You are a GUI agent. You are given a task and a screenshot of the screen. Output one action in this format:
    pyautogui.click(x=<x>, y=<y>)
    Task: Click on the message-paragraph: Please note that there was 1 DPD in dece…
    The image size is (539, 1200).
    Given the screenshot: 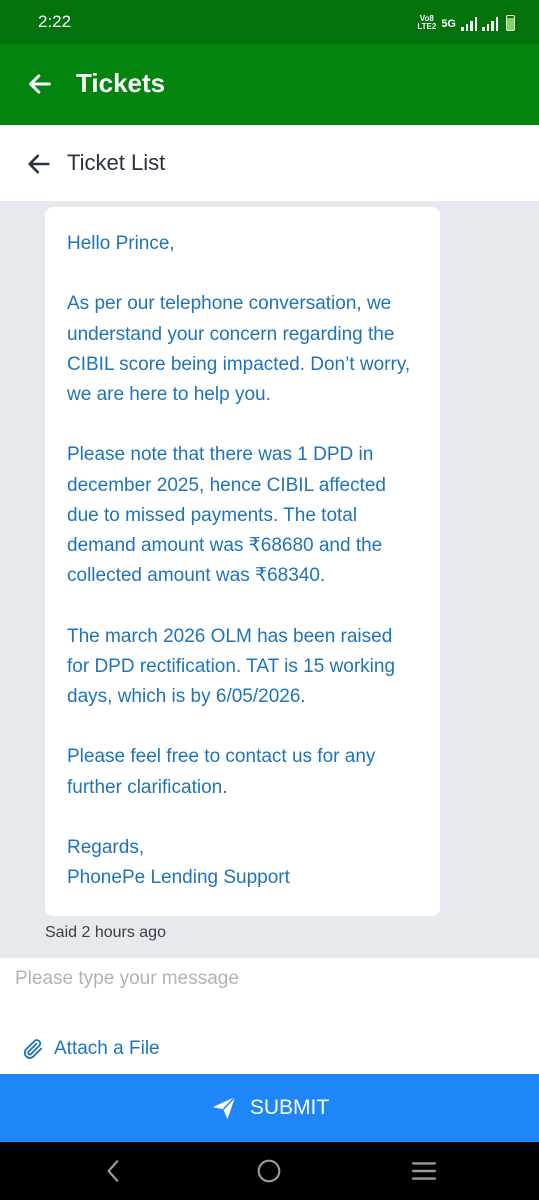 What is the action you would take?
    pyautogui.click(x=226, y=515)
    